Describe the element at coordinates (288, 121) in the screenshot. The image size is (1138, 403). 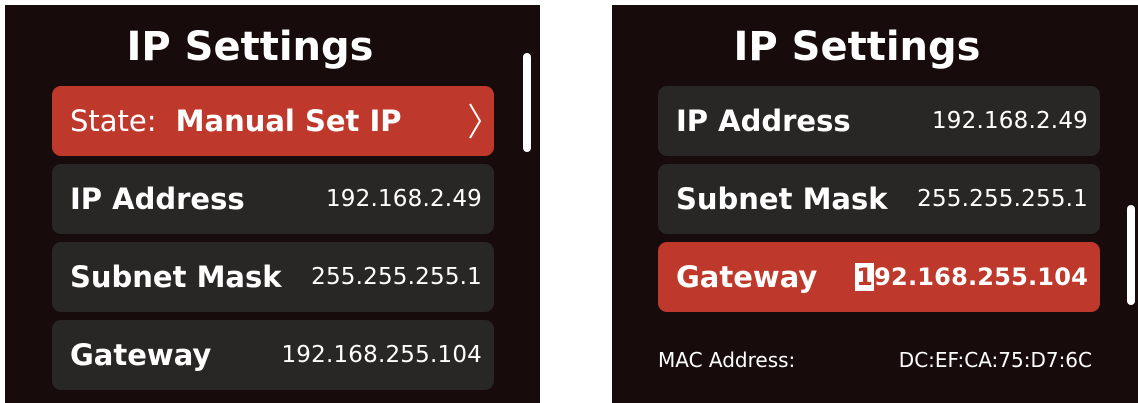
I see `state-value: Manual Set IP` at that location.